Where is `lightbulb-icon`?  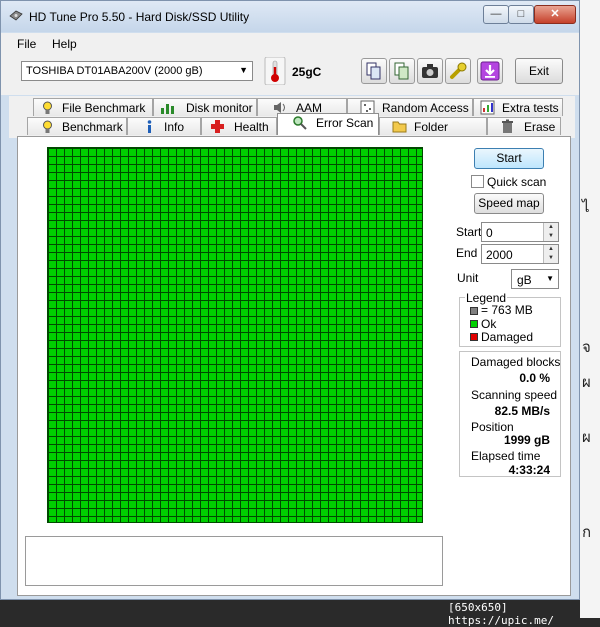 lightbulb-icon is located at coordinates (47, 126).